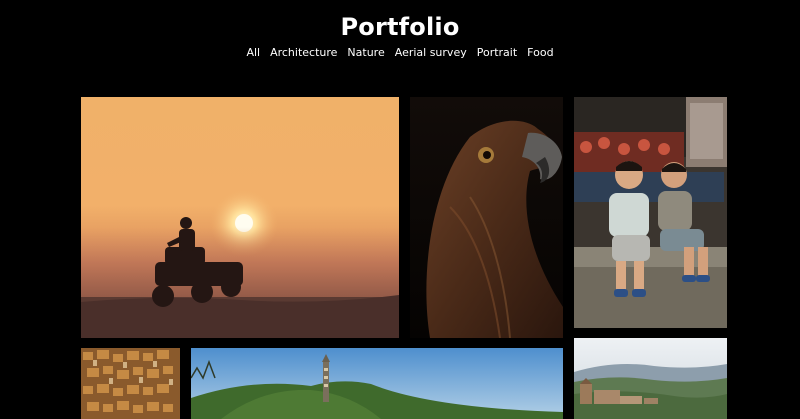  What do you see at coordinates (303, 53) in the screenshot?
I see `filter-architecture: Architecture` at bounding box center [303, 53].